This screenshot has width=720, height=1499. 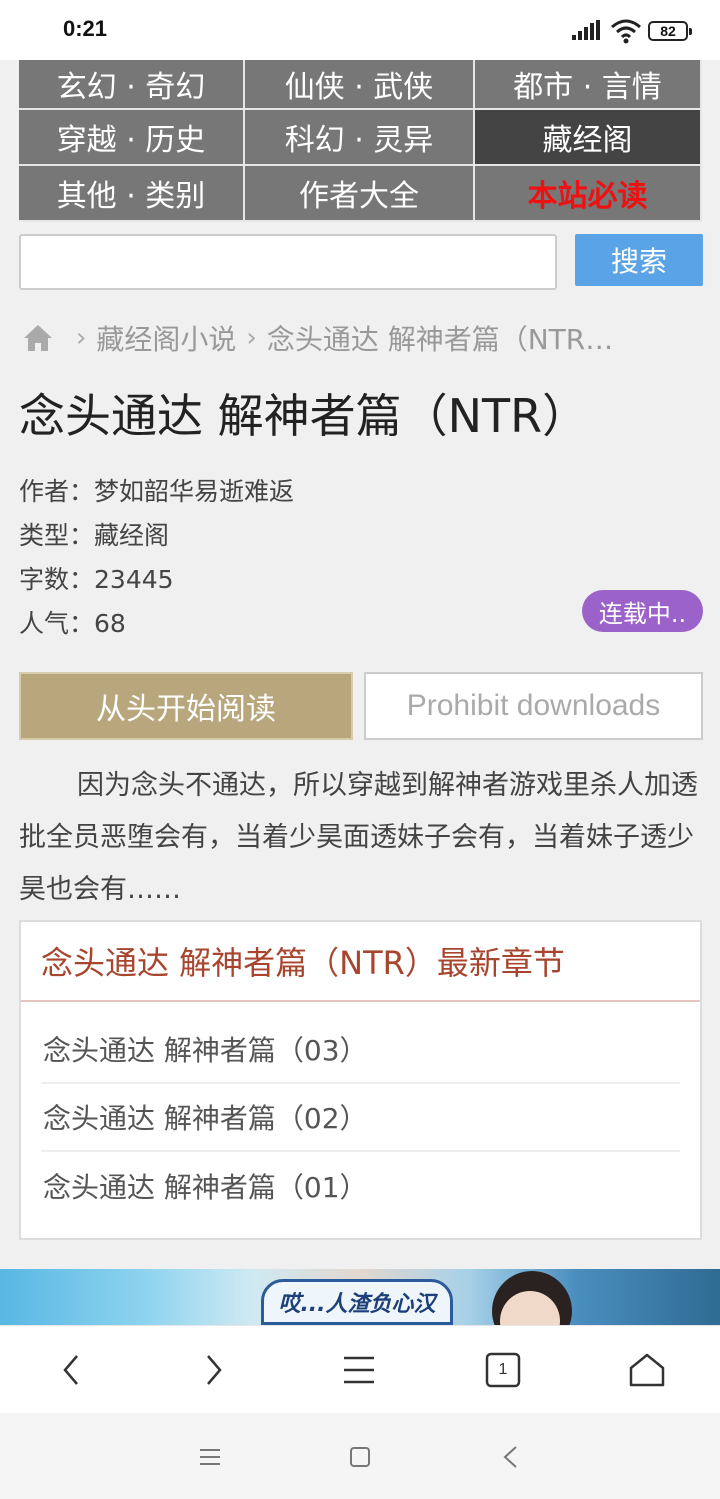 What do you see at coordinates (360, 1186) in the screenshot?
I see `chapter-link: 念头通达 解神者篇（01）` at bounding box center [360, 1186].